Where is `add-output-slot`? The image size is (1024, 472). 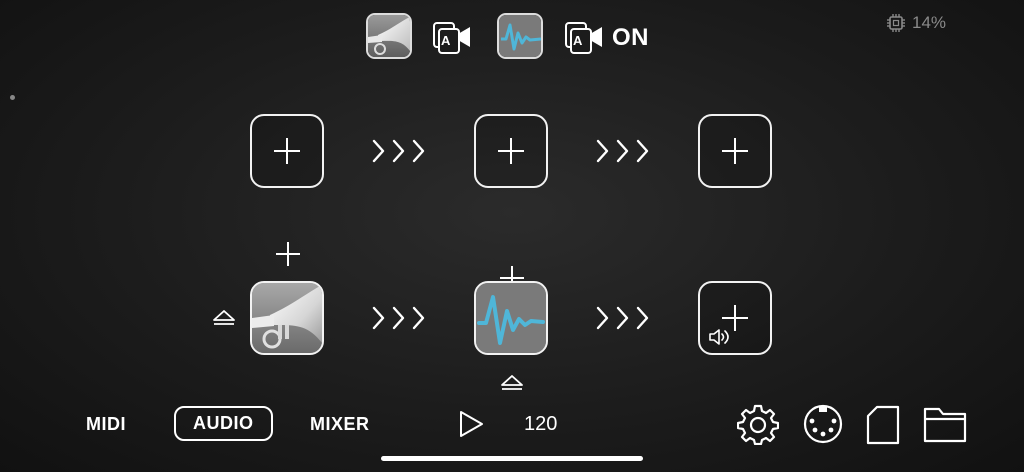
add-output-slot is located at coordinates (735, 318).